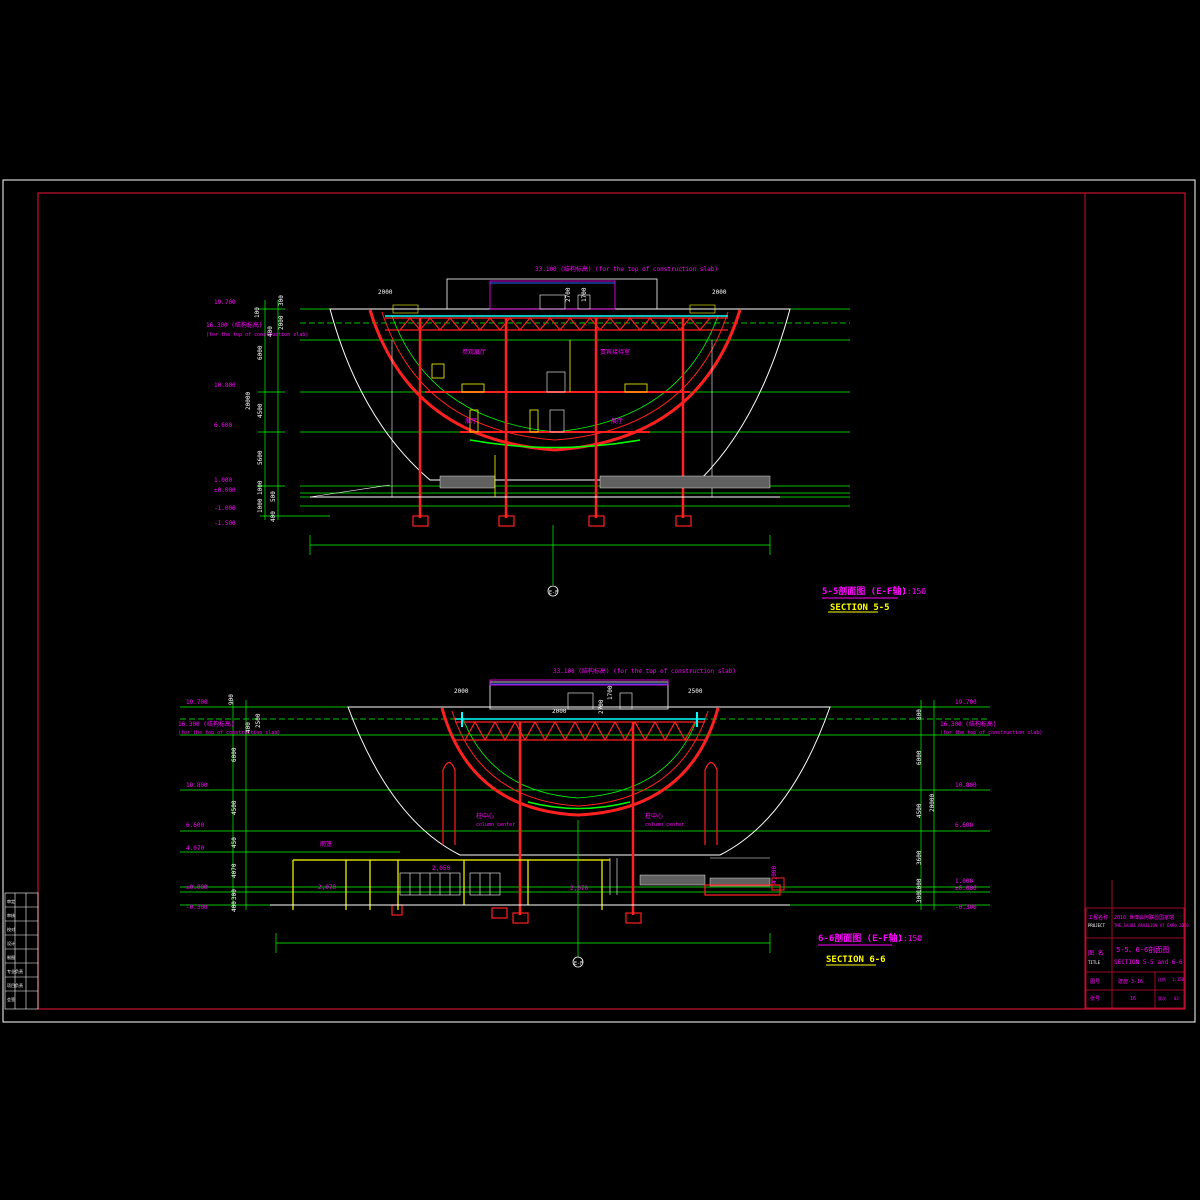 The height and width of the screenshot is (1200, 1200). What do you see at coordinates (719, 292) in the screenshot?
I see `s5-dim-right: 2000` at bounding box center [719, 292].